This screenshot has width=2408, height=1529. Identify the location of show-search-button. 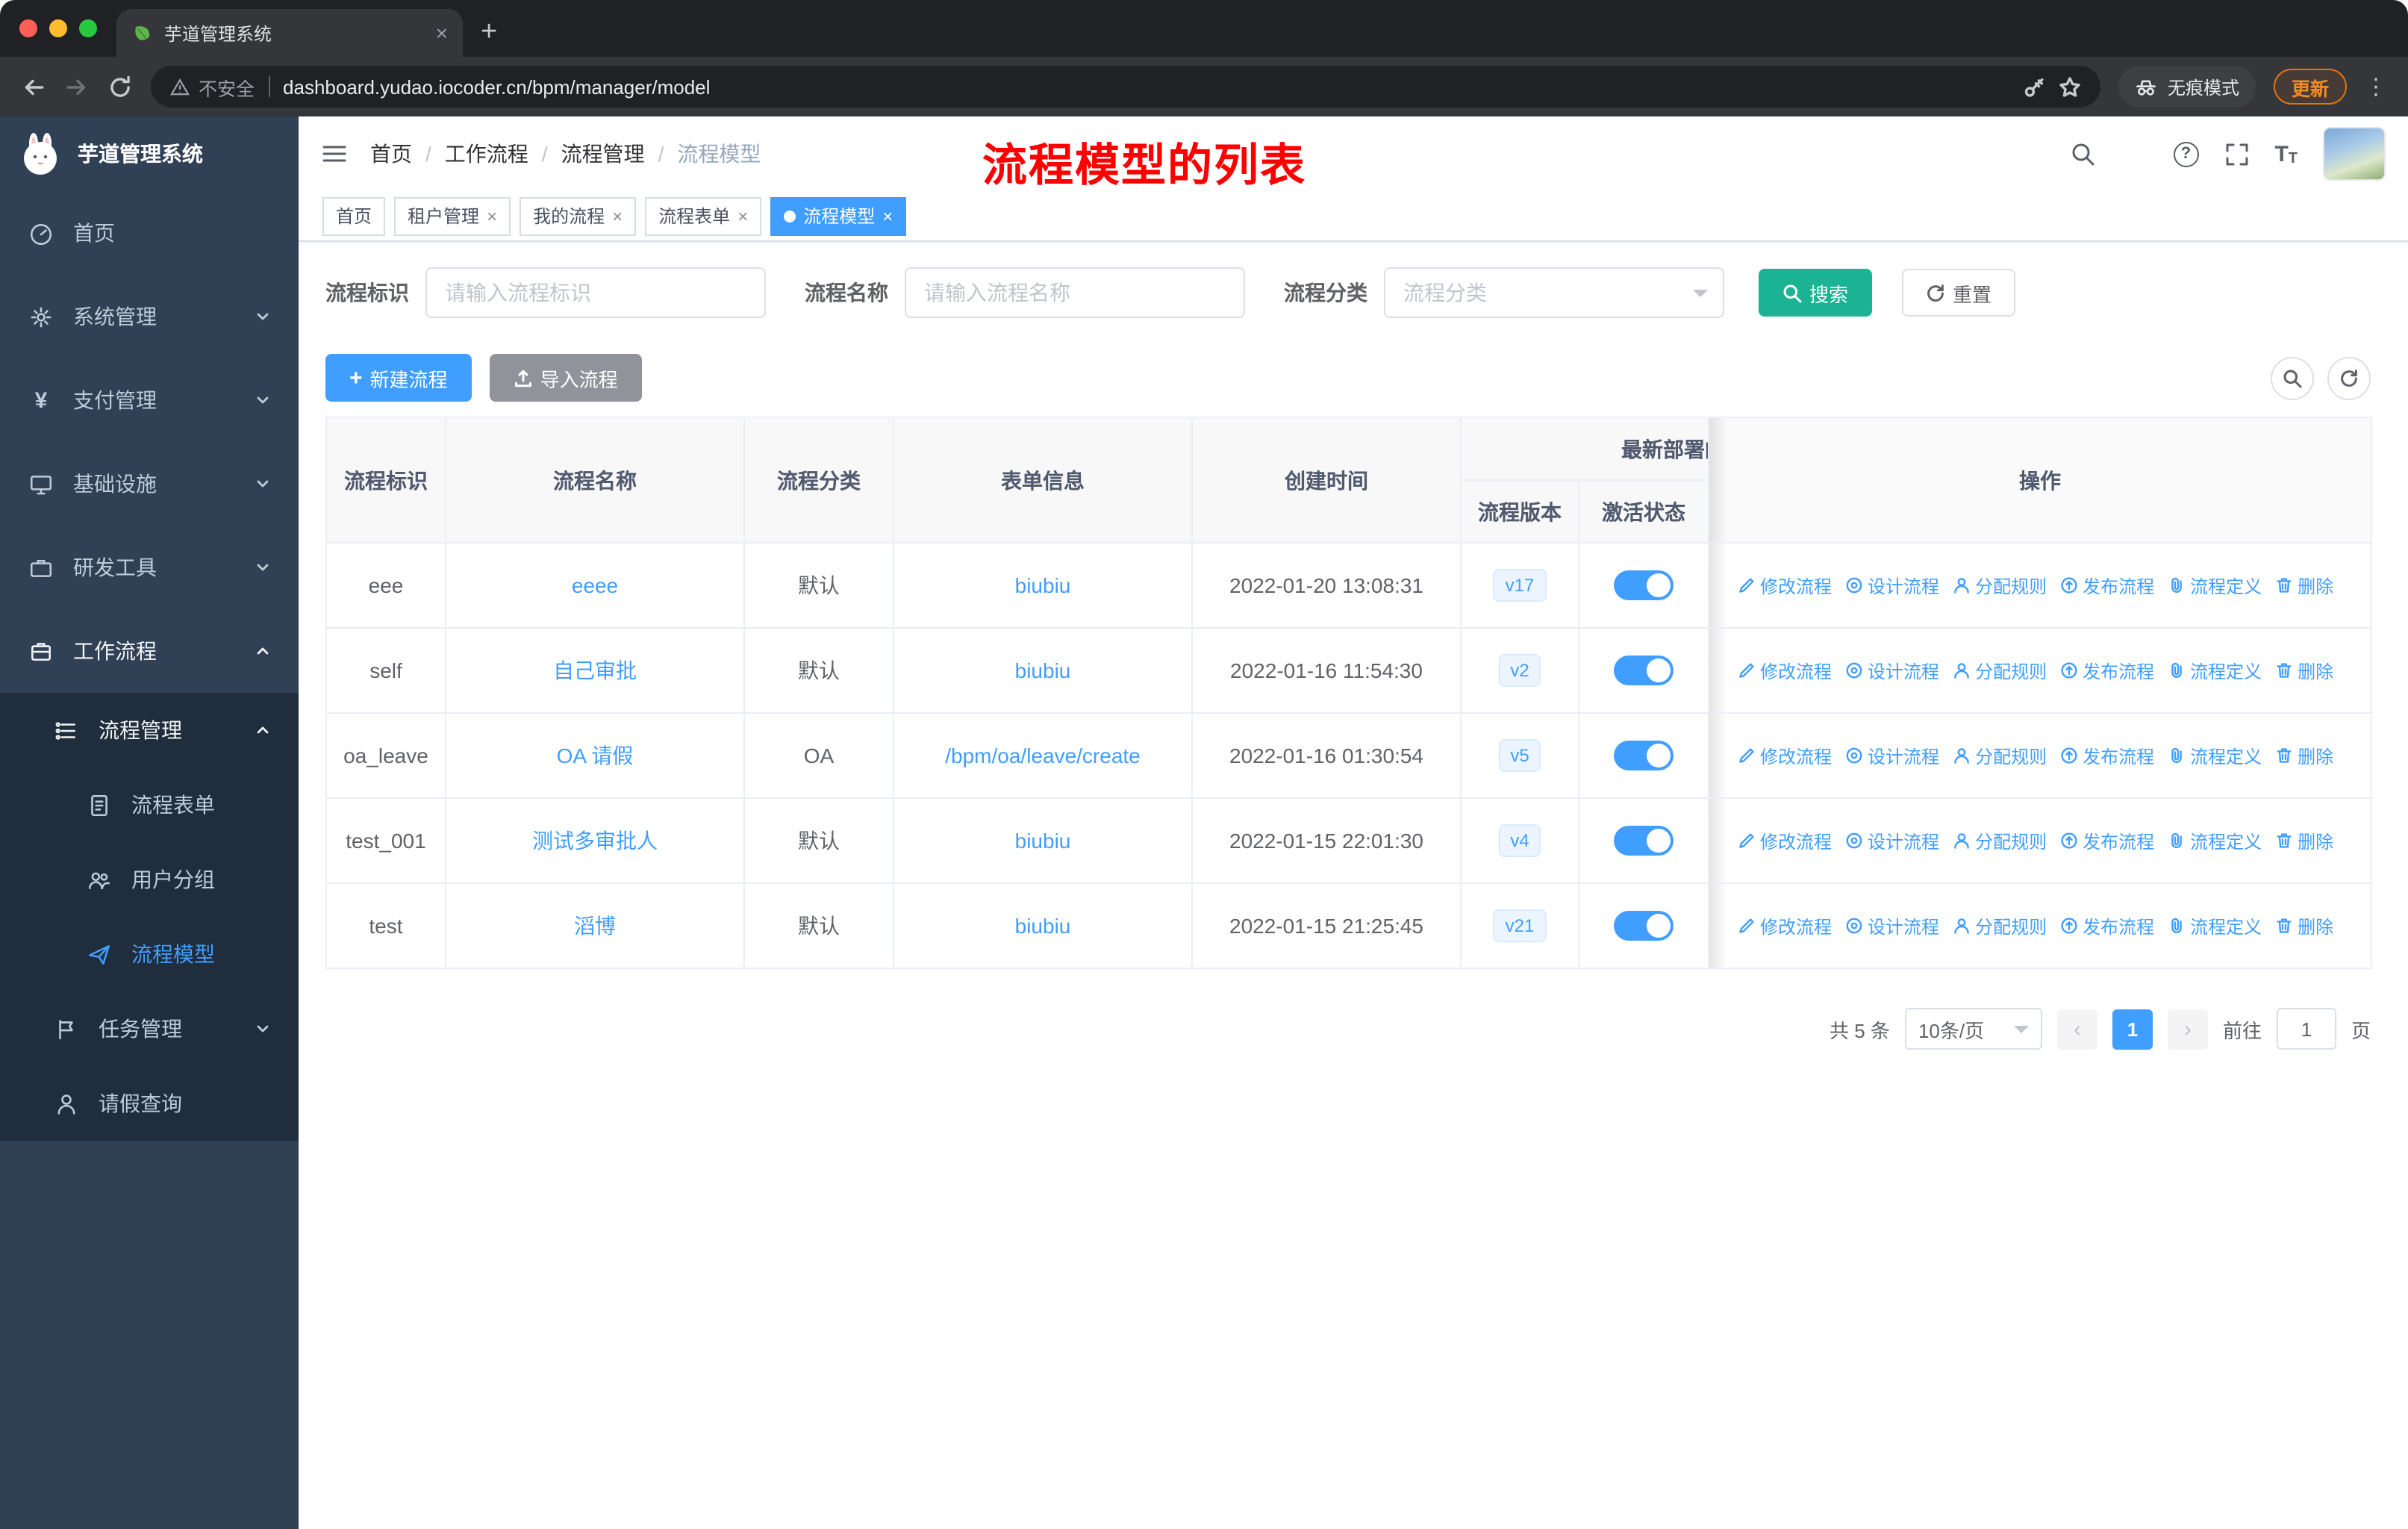
(2292, 377).